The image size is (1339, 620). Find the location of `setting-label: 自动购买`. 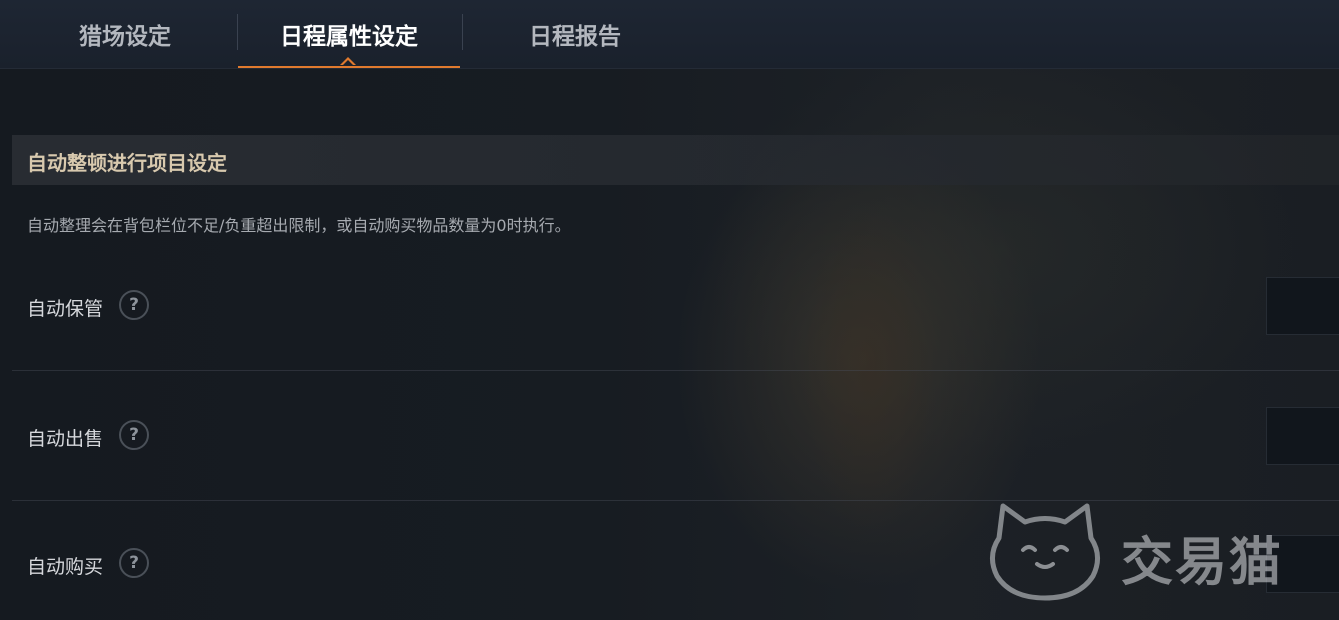

setting-label: 自动购买 is located at coordinates (65, 567).